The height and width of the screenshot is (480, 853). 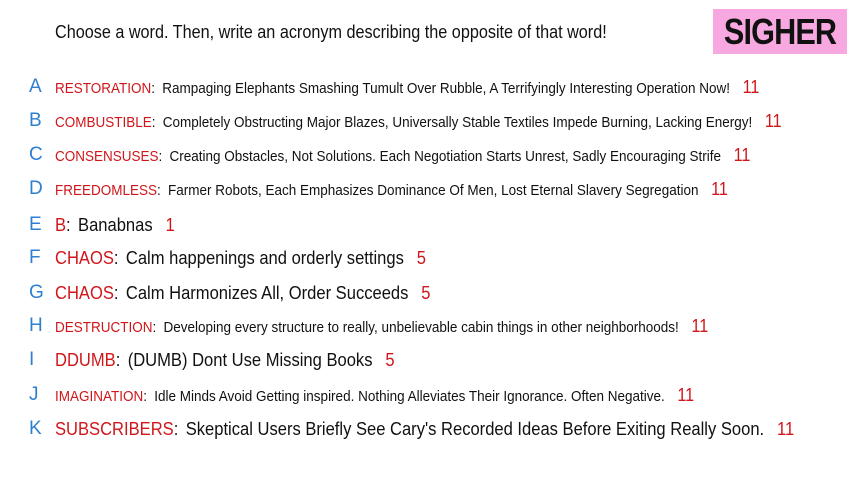 What do you see at coordinates (99, 396) in the screenshot?
I see `entry-word: IMAGINATION` at bounding box center [99, 396].